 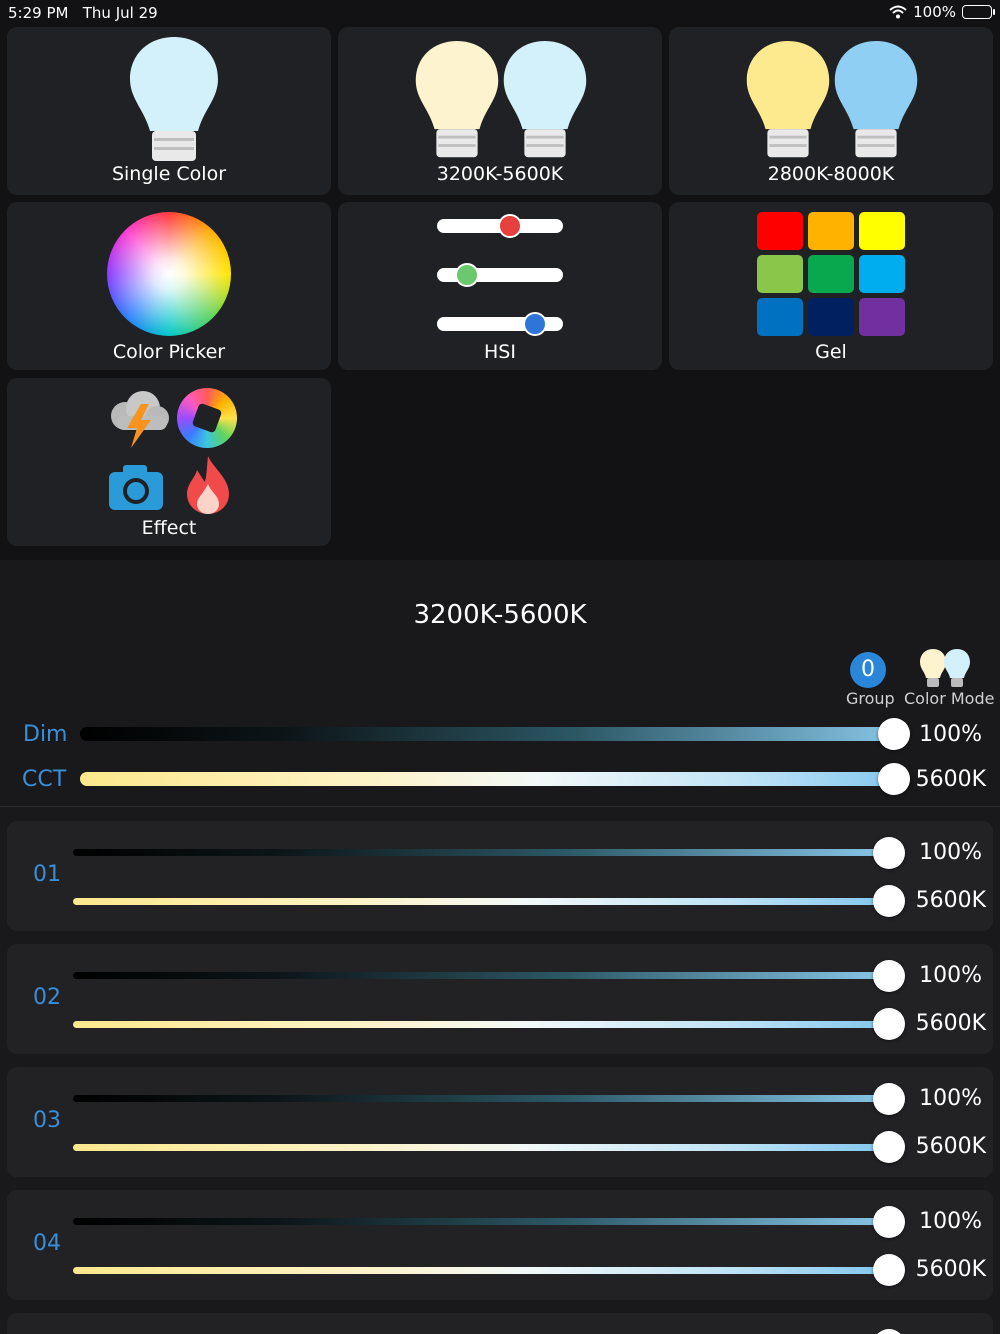 I want to click on status-time: 5:29 PM Thu Jul 29, so click(x=83, y=13).